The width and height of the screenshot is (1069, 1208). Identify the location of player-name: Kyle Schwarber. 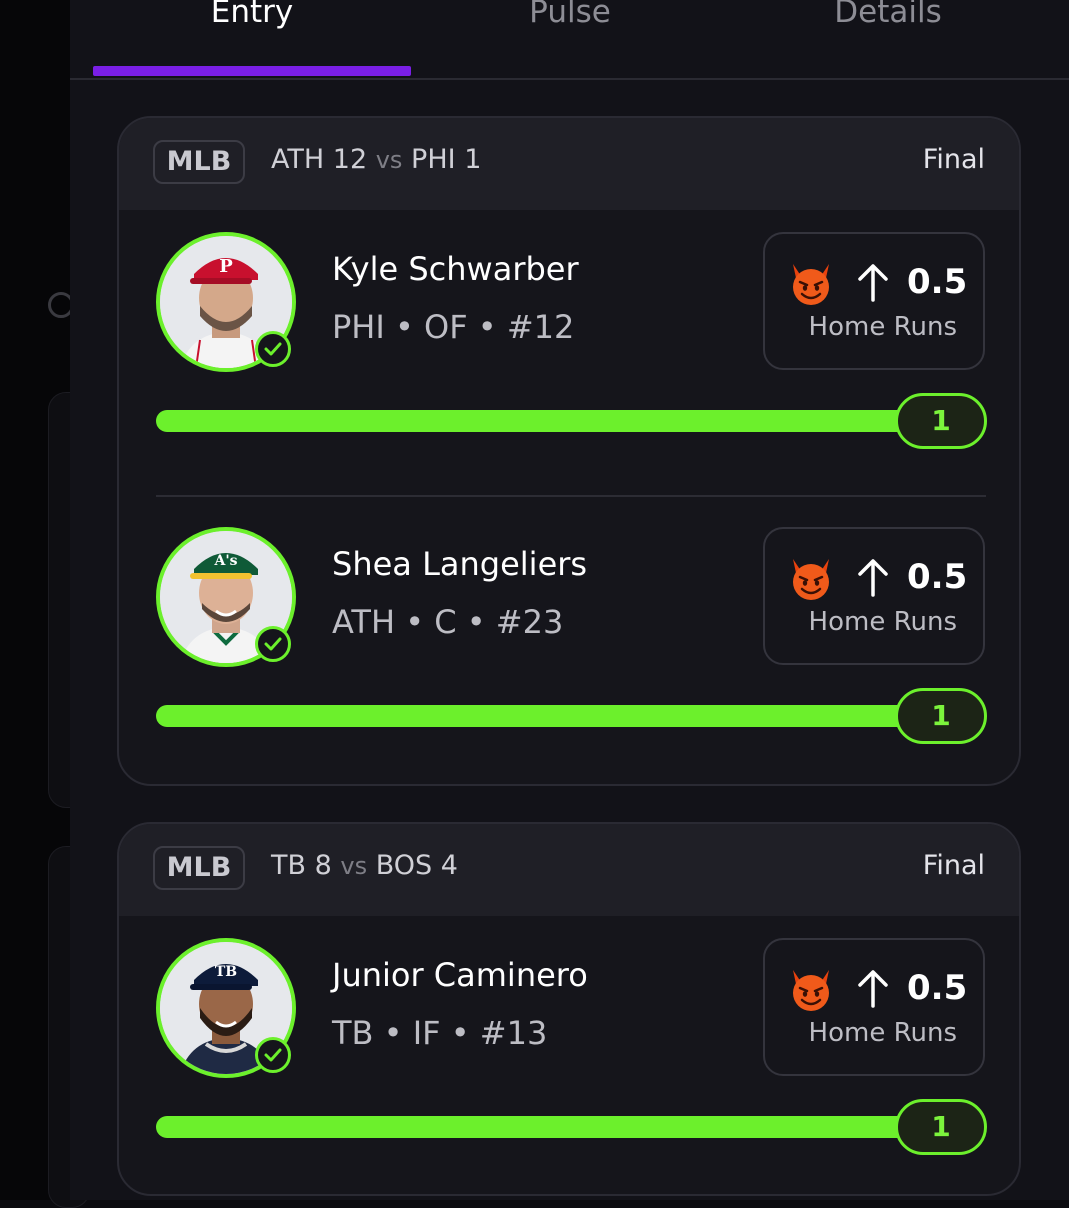
(455, 269).